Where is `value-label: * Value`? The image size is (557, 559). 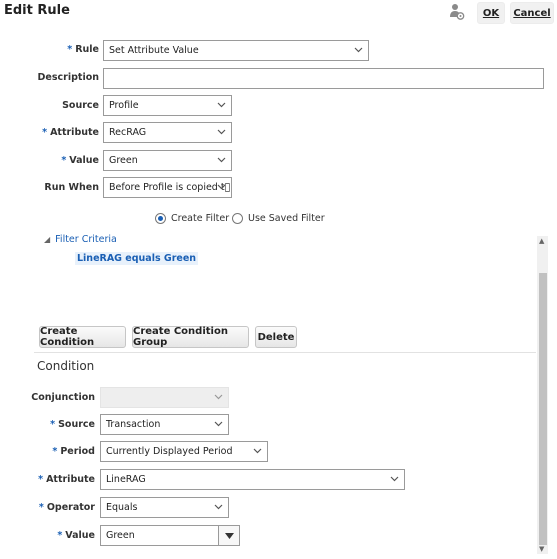
value-label: * Value is located at coordinates (80, 160).